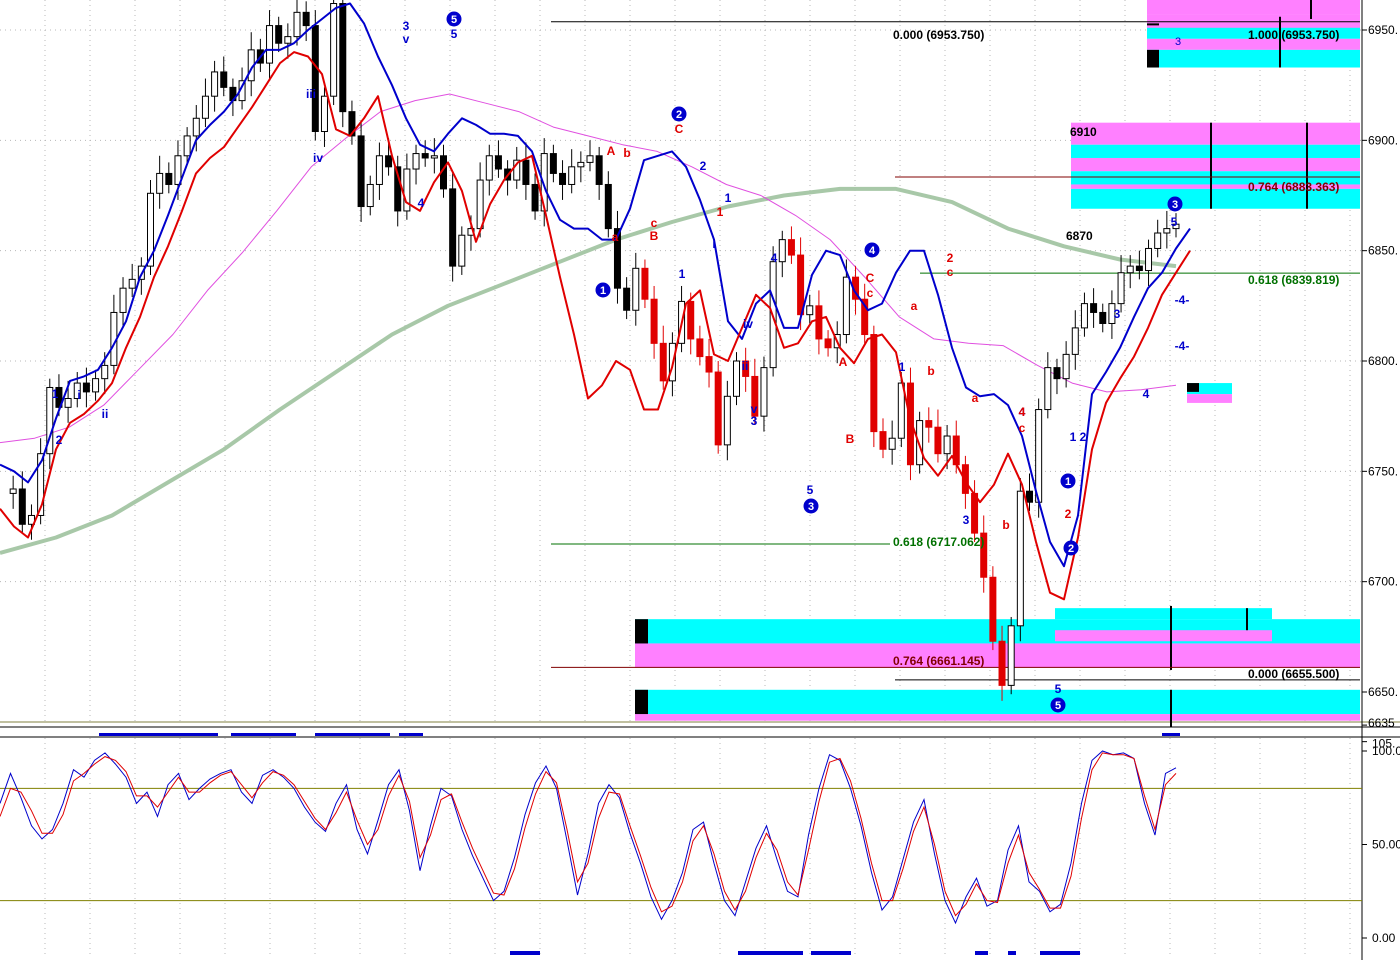 The height and width of the screenshot is (965, 1400). I want to click on wave-label-circled: 4, so click(872, 251).